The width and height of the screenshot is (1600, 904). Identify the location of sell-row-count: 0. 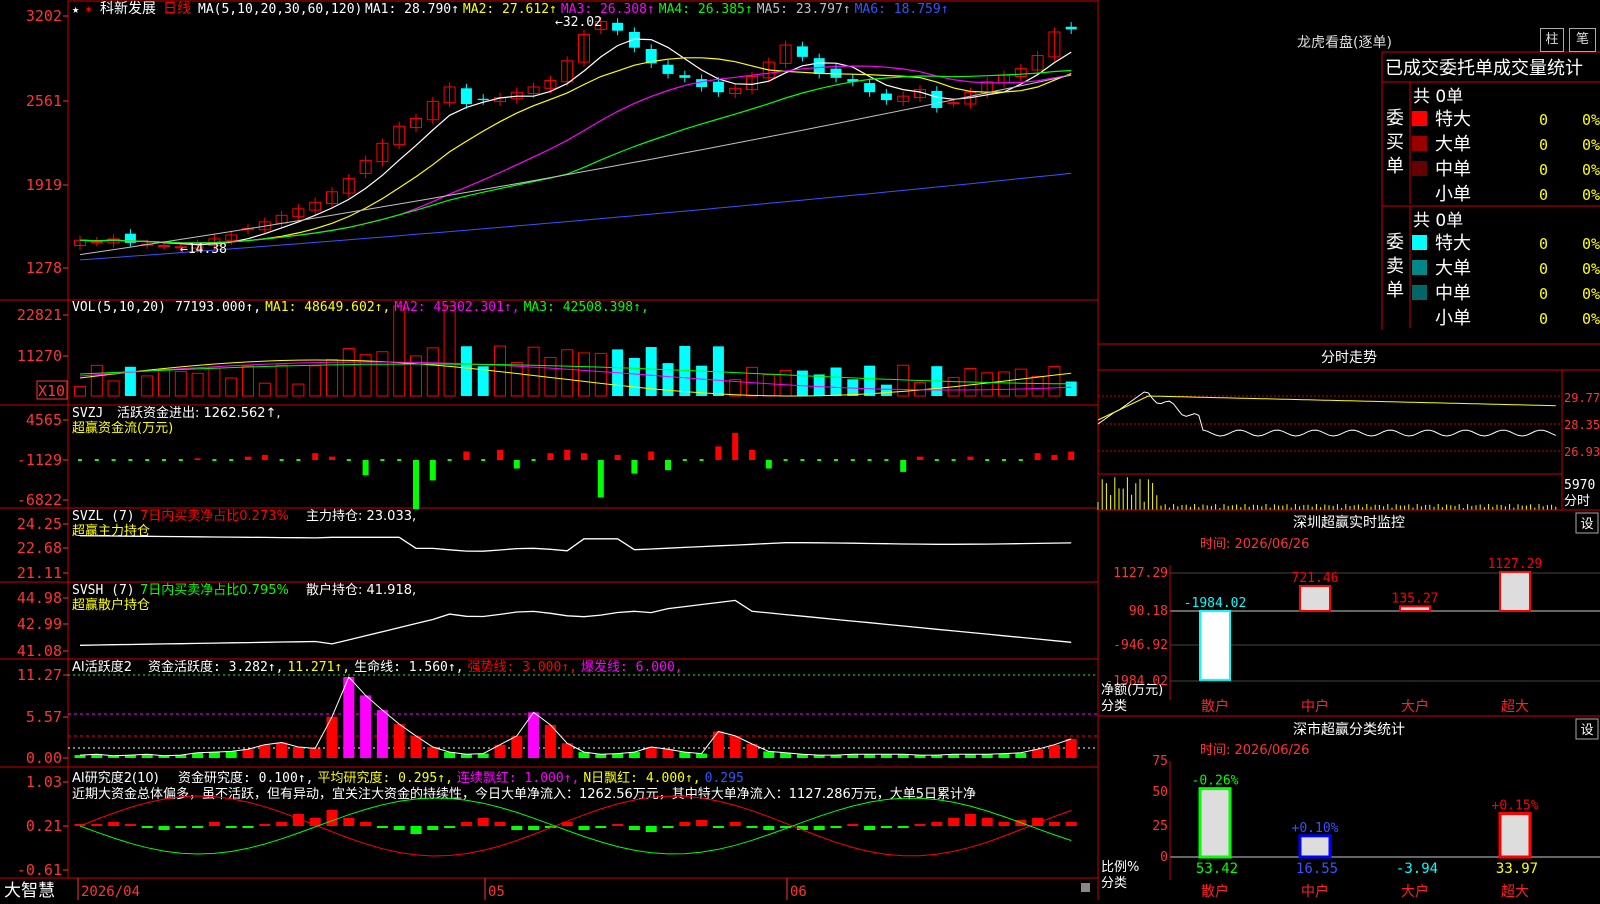
(1543, 319).